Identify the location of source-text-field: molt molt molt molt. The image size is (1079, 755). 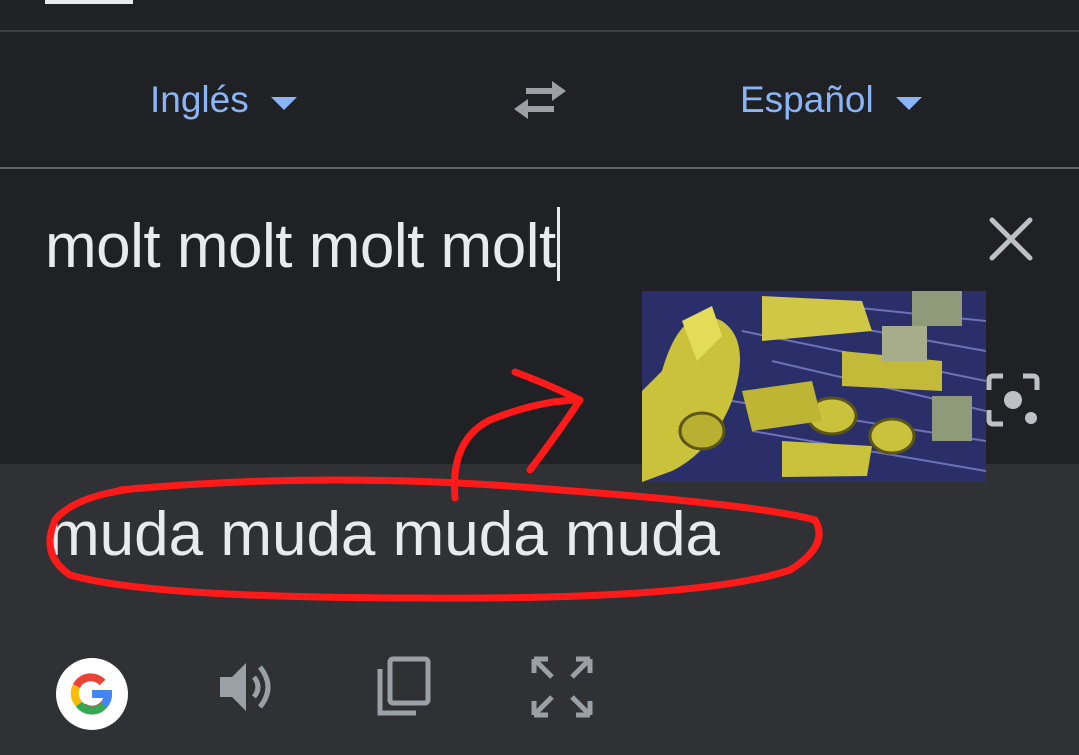
(302, 244).